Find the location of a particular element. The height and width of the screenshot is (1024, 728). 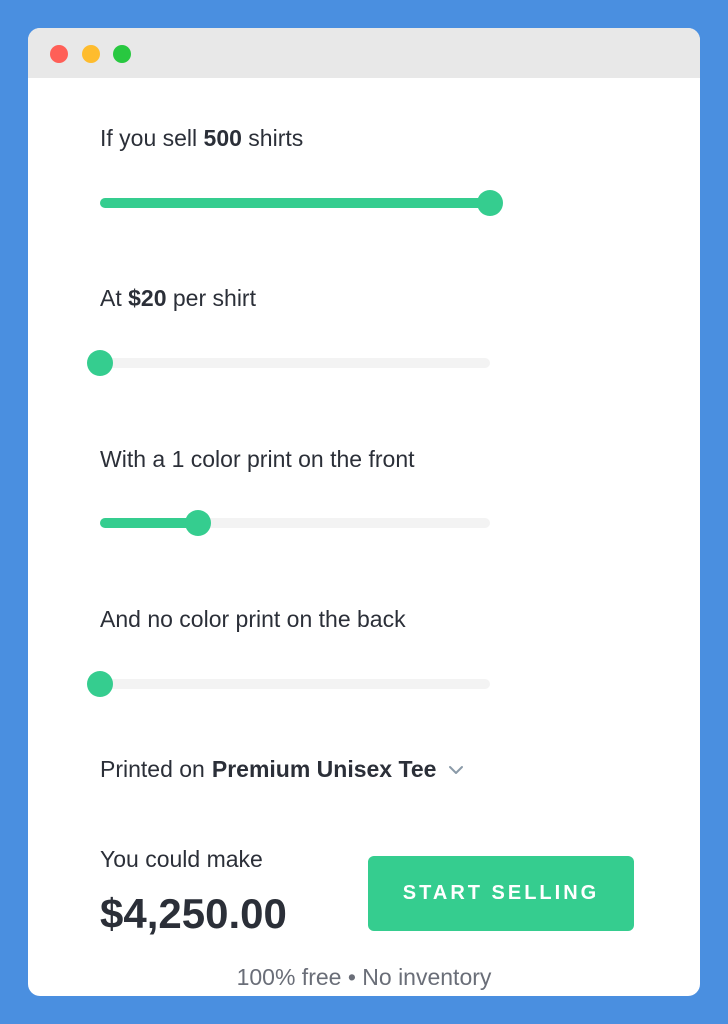

quantity-suffix: shirts is located at coordinates (272, 138).